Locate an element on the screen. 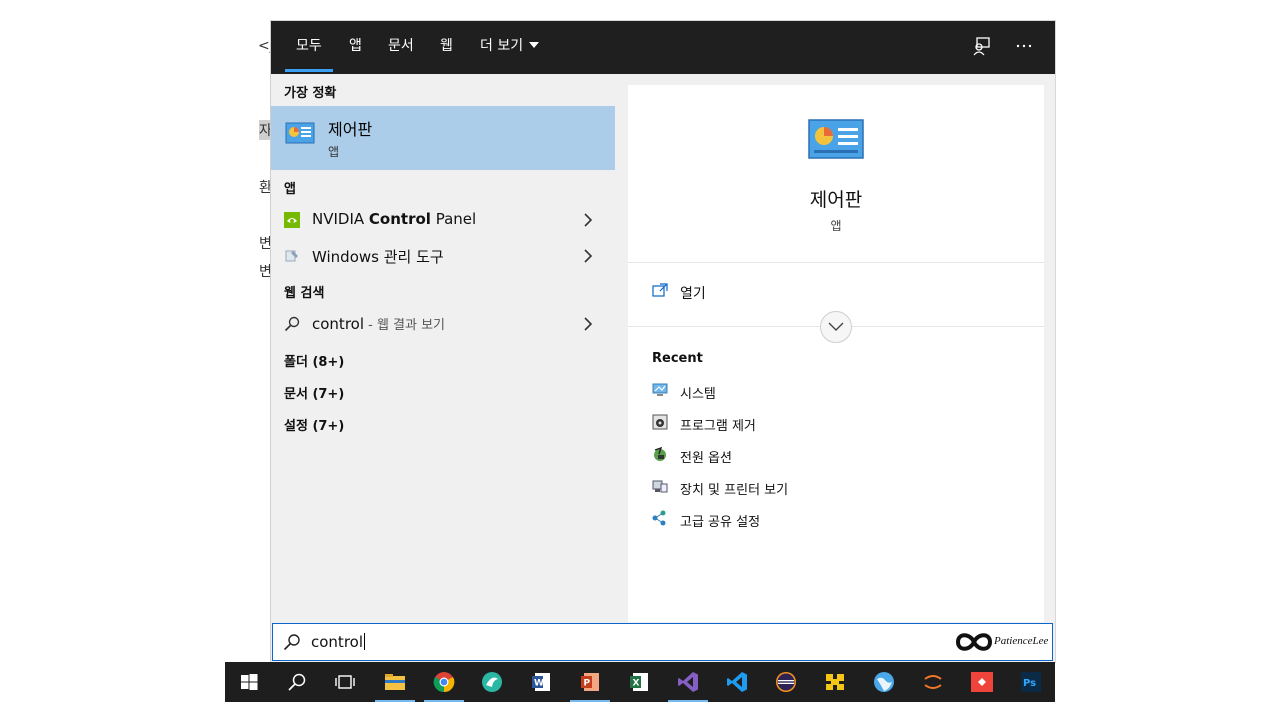 This screenshot has width=1280, height=720. anydesk-icon is located at coordinates (982, 682).